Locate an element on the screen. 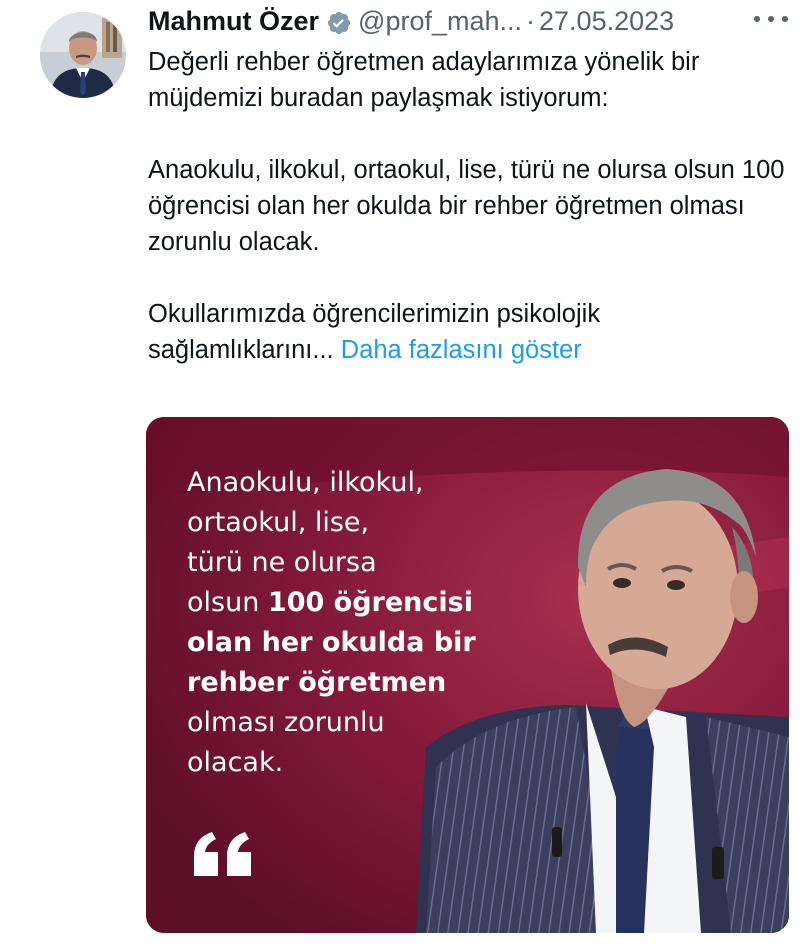 This screenshot has width=808, height=950. tweet-date: 27.05.2023 is located at coordinates (606, 21).